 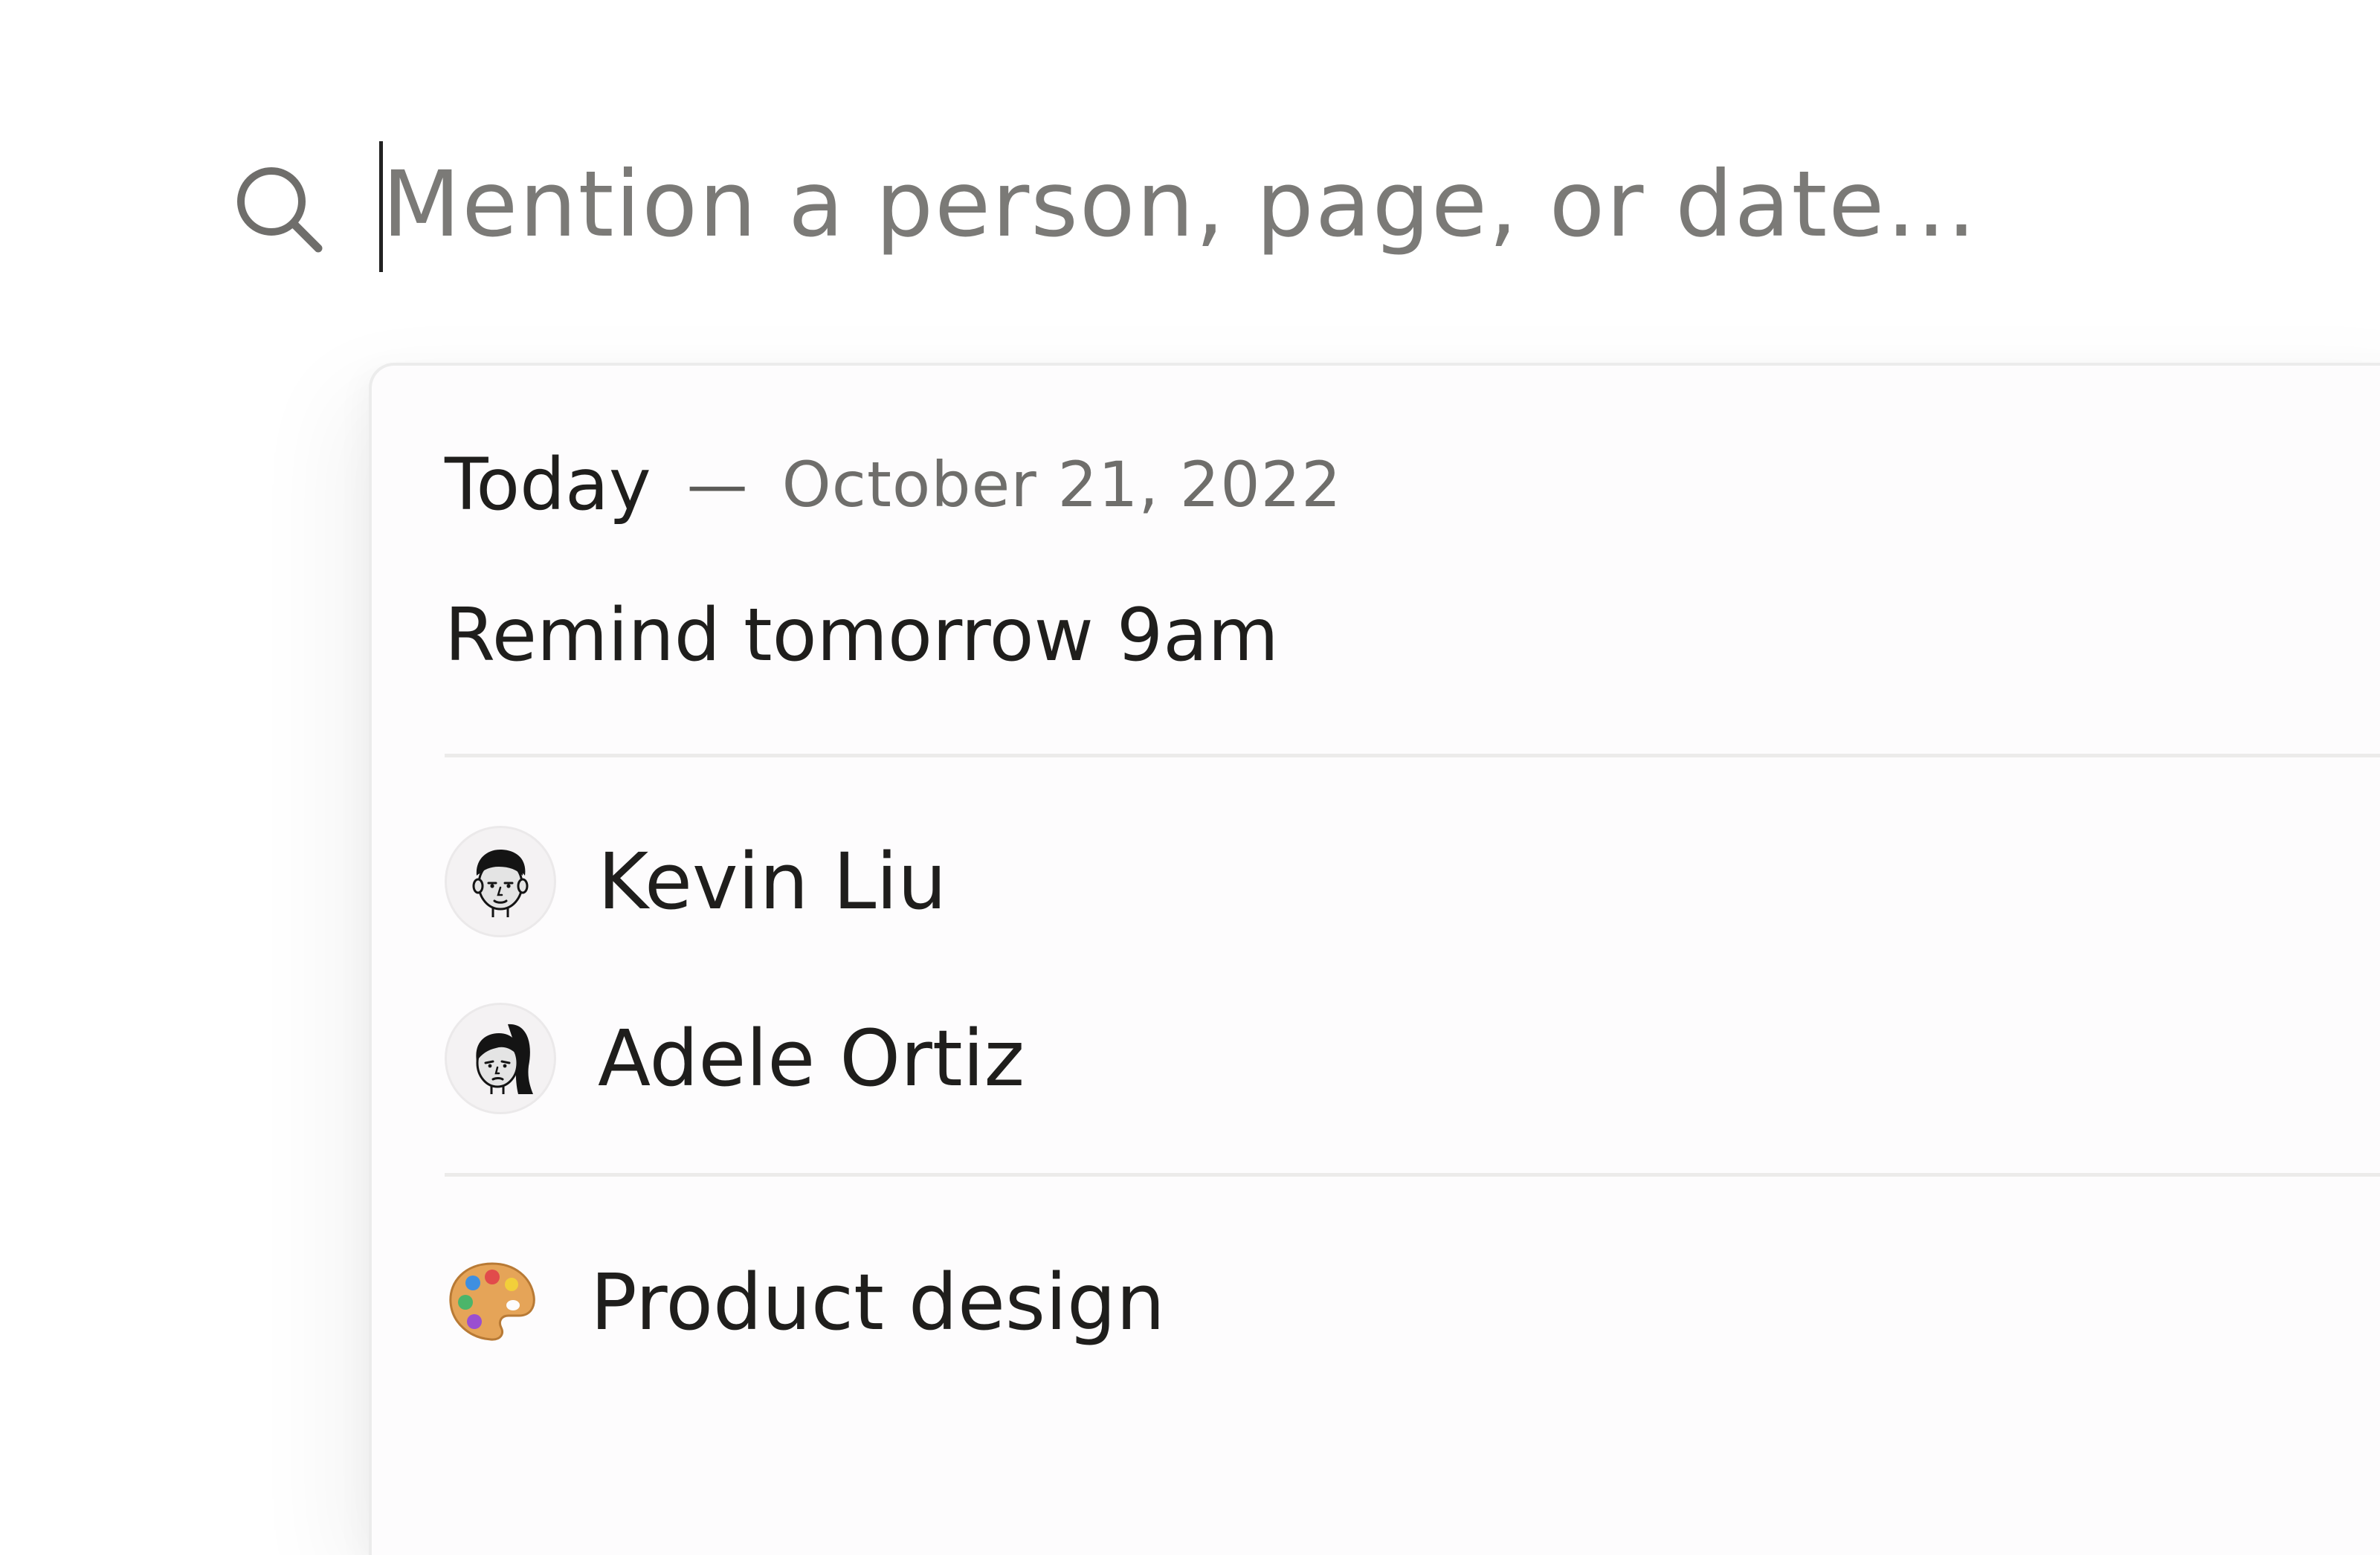 I want to click on text-caret, so click(x=381, y=206).